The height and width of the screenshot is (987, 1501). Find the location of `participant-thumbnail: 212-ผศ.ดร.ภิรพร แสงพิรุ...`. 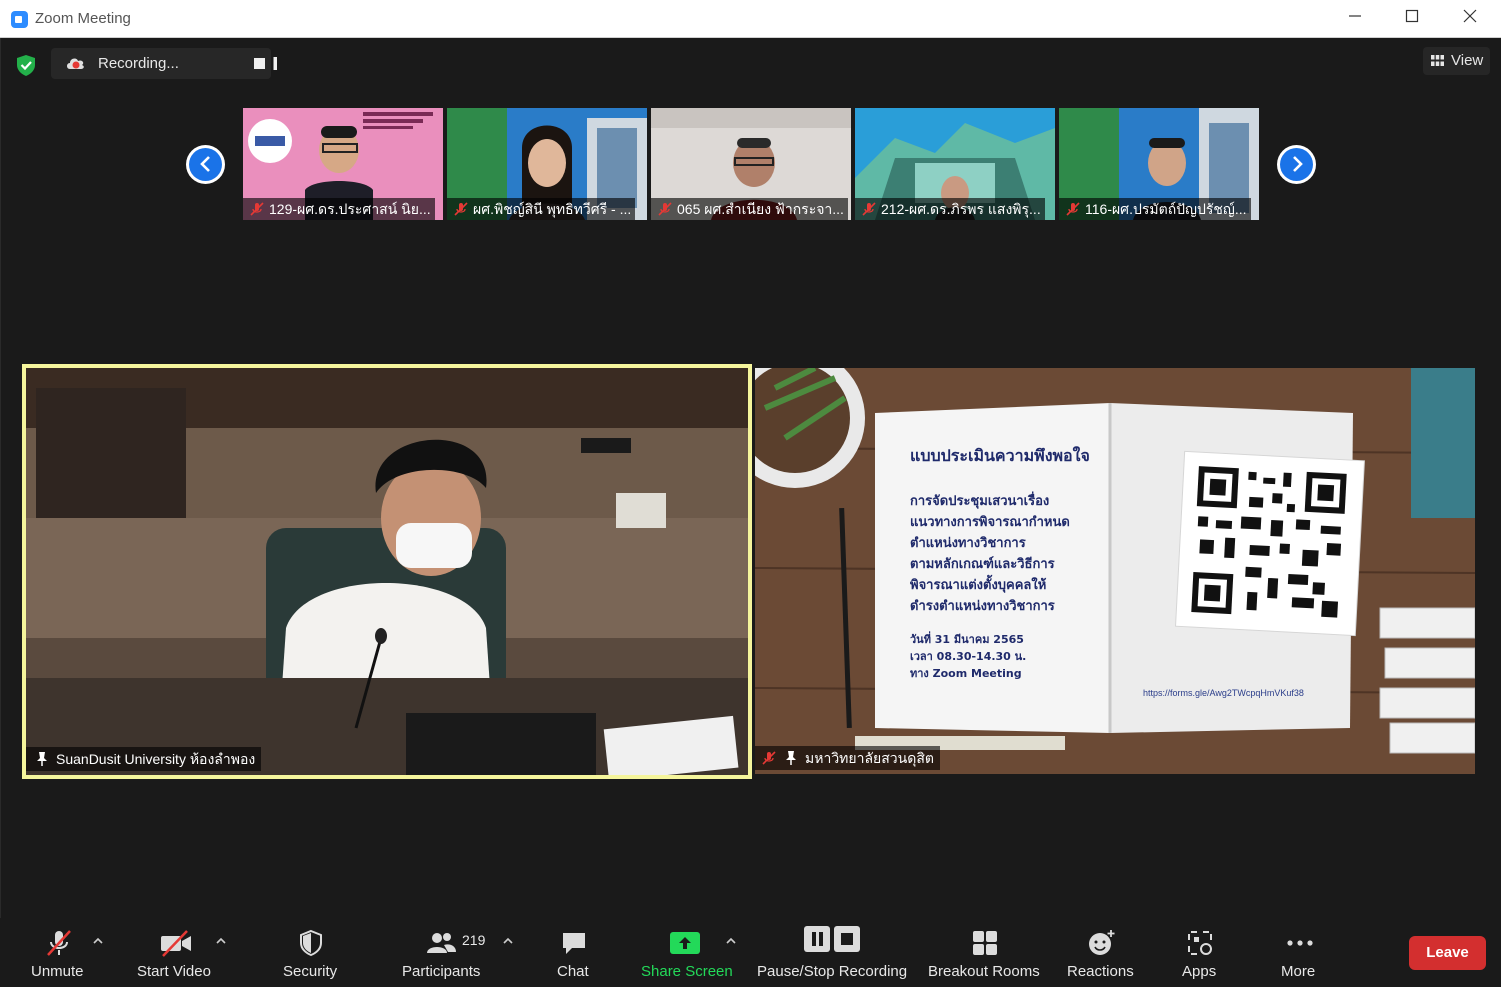

participant-thumbnail: 212-ผศ.ดร.ภิรพร แสงพิรุ... is located at coordinates (955, 164).